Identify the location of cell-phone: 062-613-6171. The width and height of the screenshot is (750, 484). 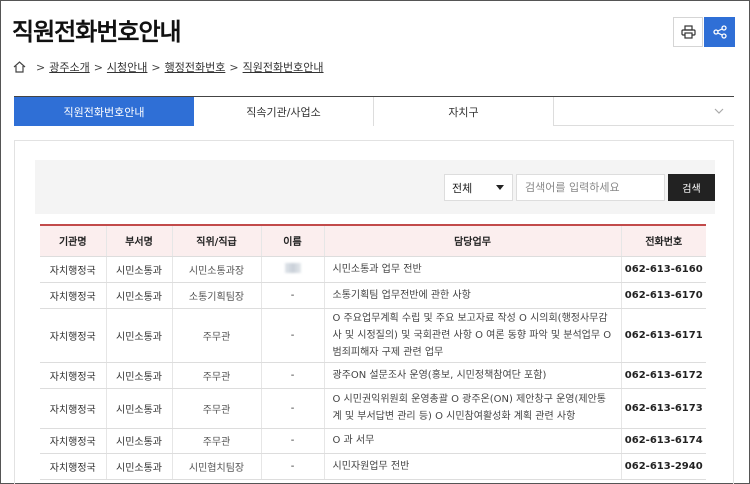
(663, 335).